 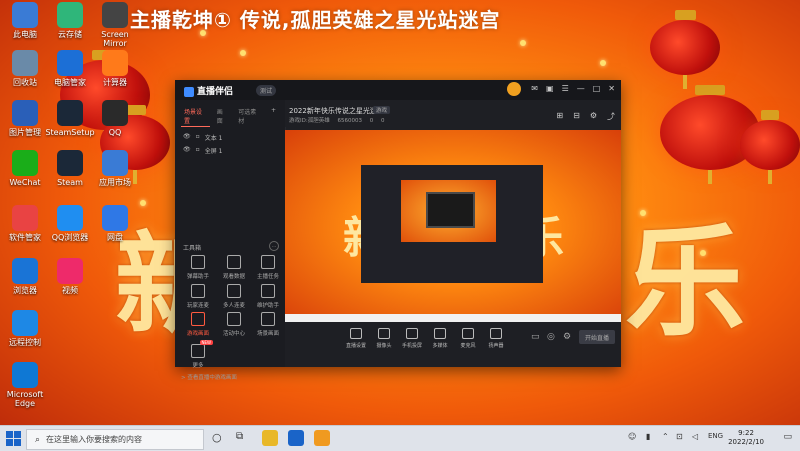 I want to click on tab-canvas: 画面, so click(x=222, y=116).